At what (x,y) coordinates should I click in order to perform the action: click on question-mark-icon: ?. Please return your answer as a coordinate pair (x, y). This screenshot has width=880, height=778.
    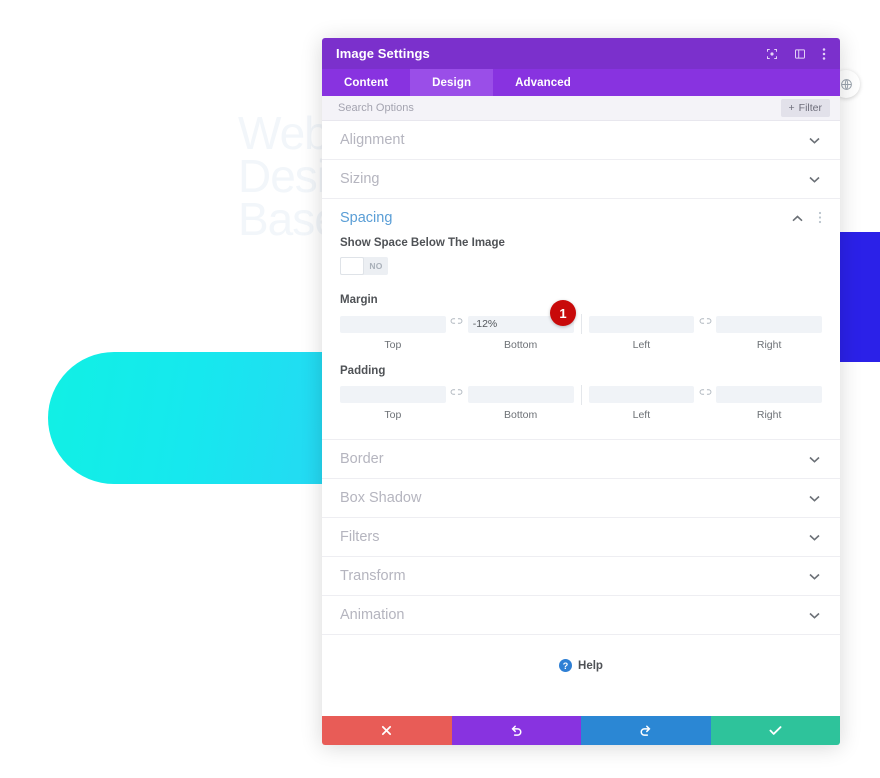
    Looking at the image, I should click on (566, 665).